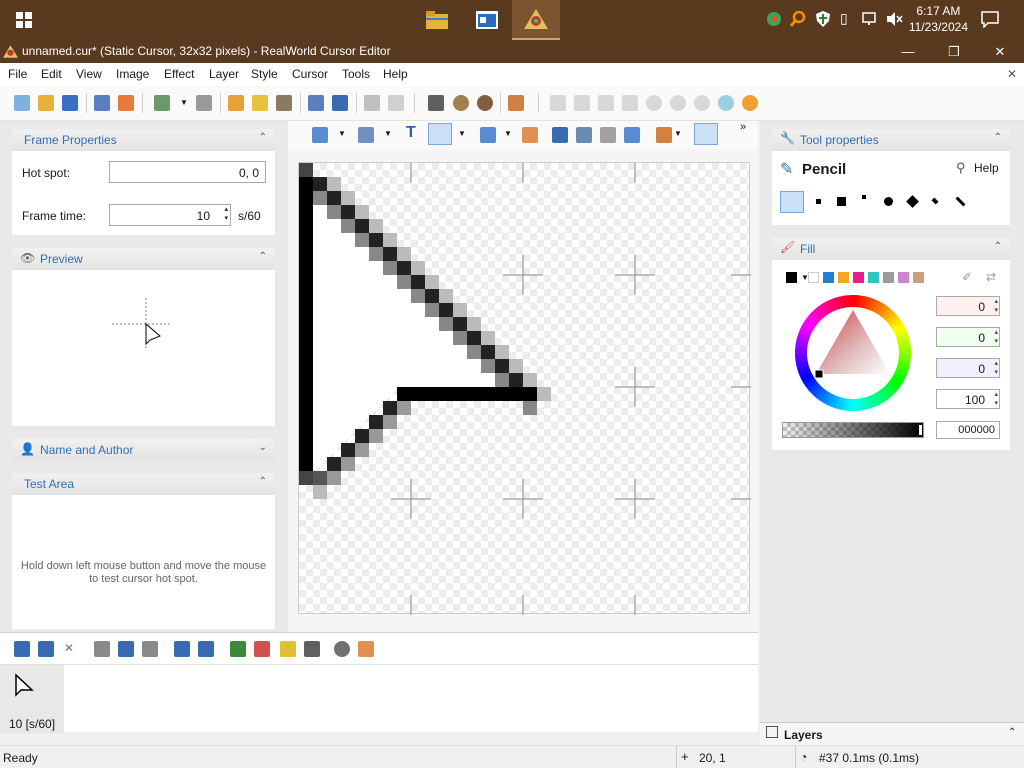  What do you see at coordinates (143, 259) in the screenshot?
I see `preview-header: 👁 Preview ⌃` at bounding box center [143, 259].